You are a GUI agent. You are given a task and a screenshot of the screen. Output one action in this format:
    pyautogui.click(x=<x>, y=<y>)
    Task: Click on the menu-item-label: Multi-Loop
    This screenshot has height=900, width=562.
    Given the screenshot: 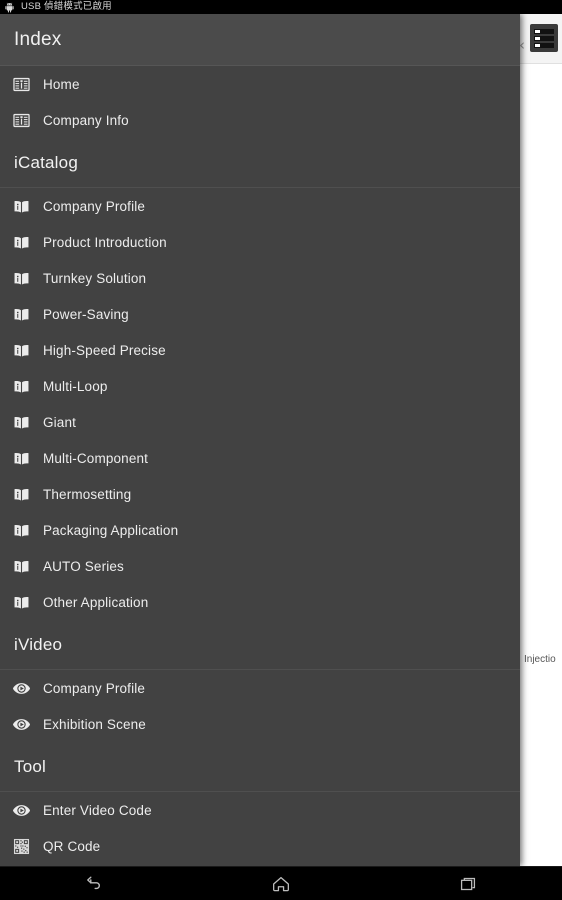 What is the action you would take?
    pyautogui.click(x=75, y=386)
    